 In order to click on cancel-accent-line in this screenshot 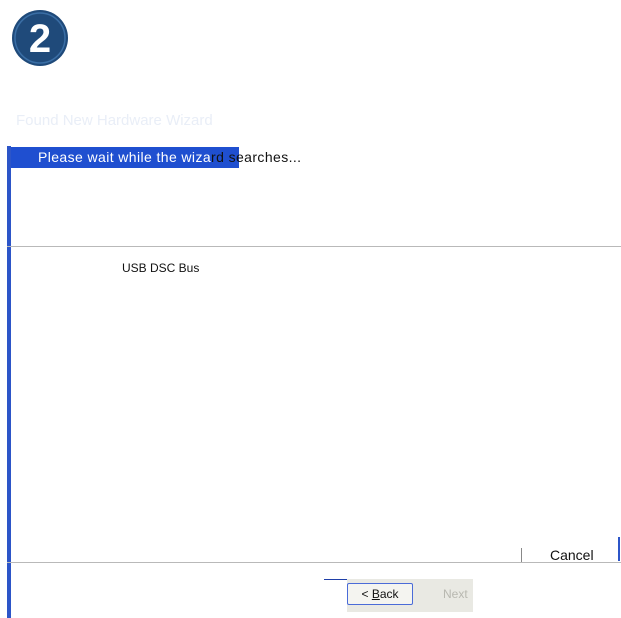, I will do `click(619, 549)`.